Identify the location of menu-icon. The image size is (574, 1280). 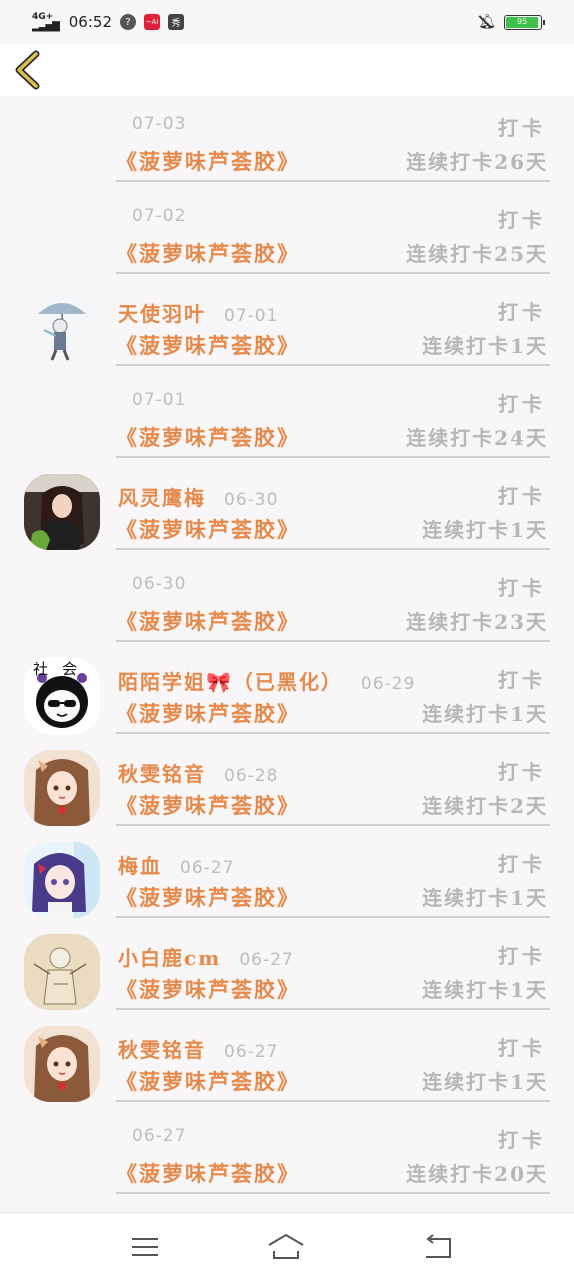
(145, 1247).